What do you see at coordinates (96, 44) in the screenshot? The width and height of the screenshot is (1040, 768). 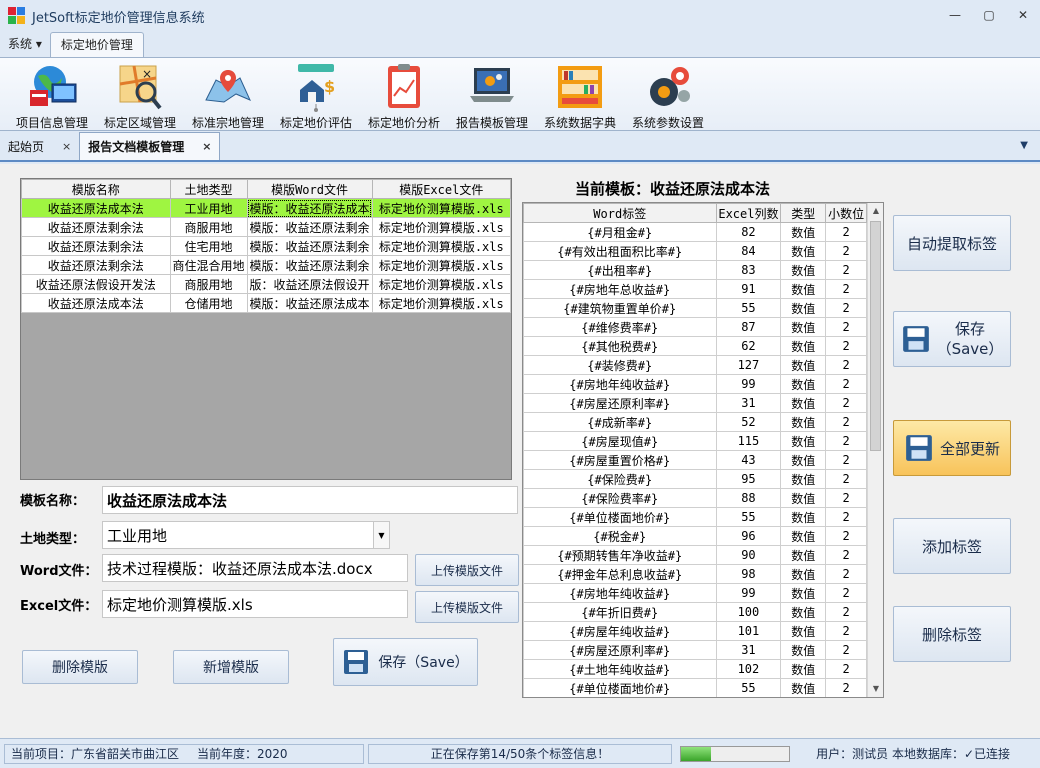 I see `menu-tab-land-price: 标定地价管理` at bounding box center [96, 44].